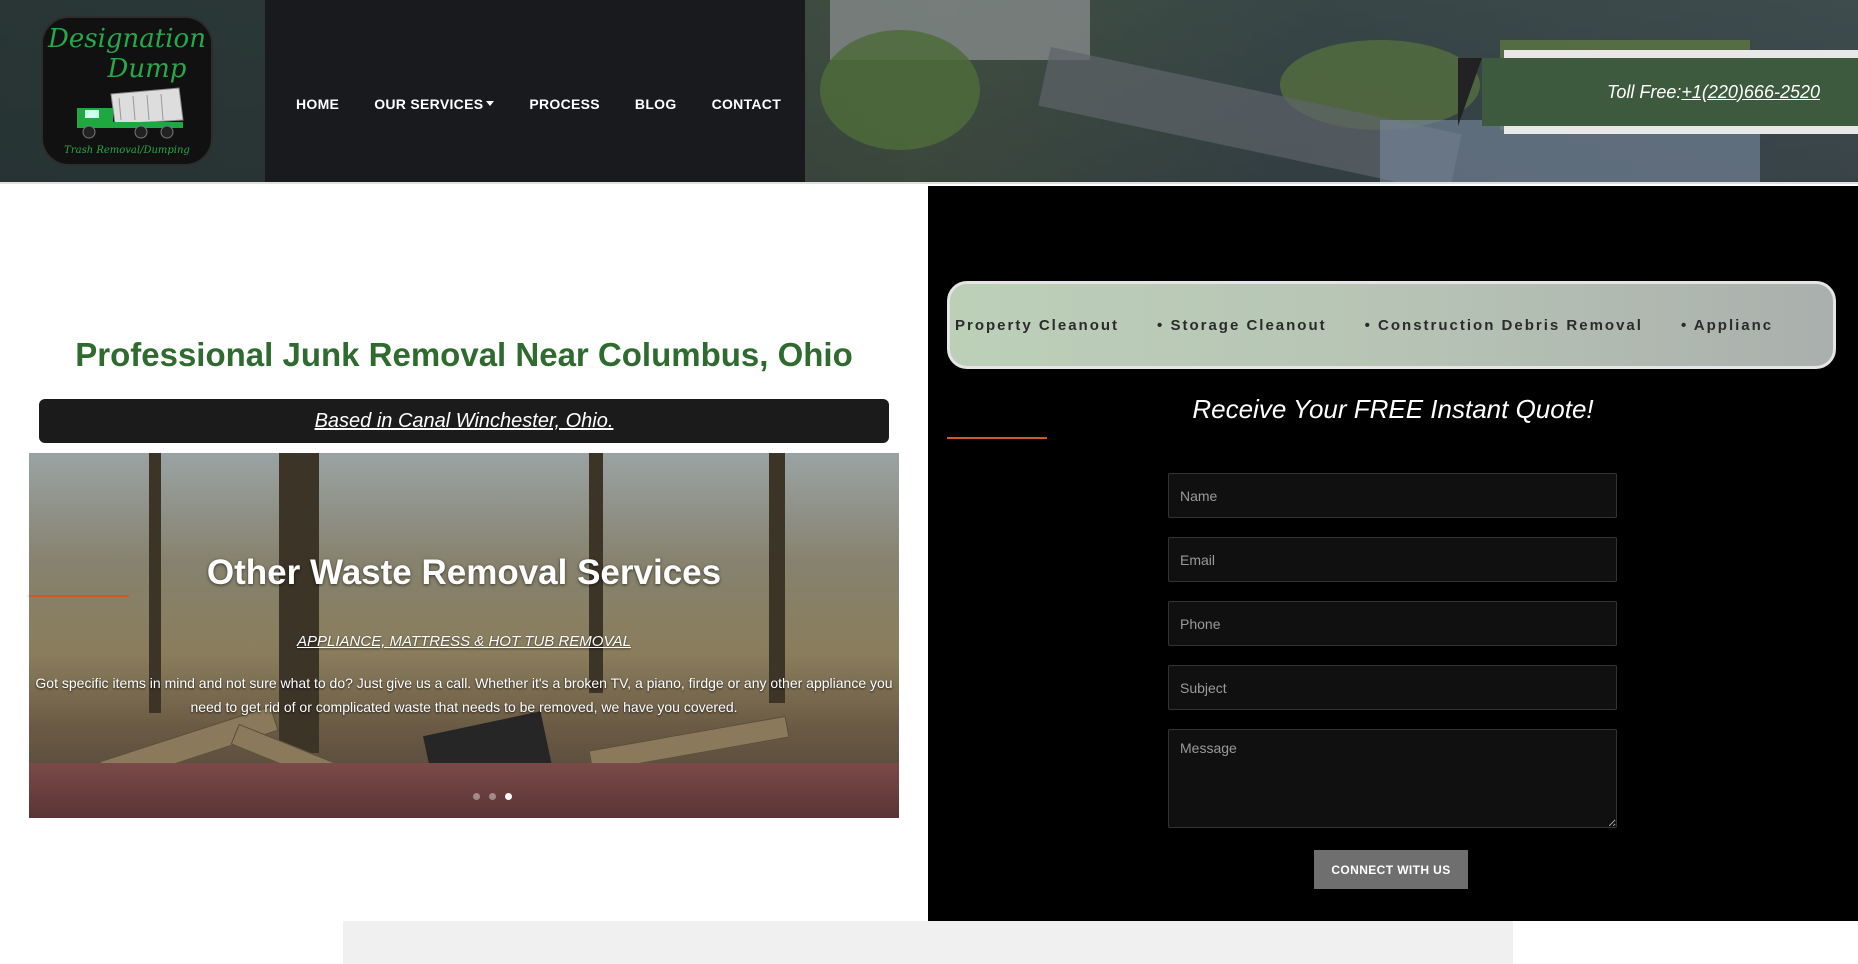 This screenshot has height=964, width=1858. What do you see at coordinates (928, 942) in the screenshot?
I see `bottom-section-strip` at bounding box center [928, 942].